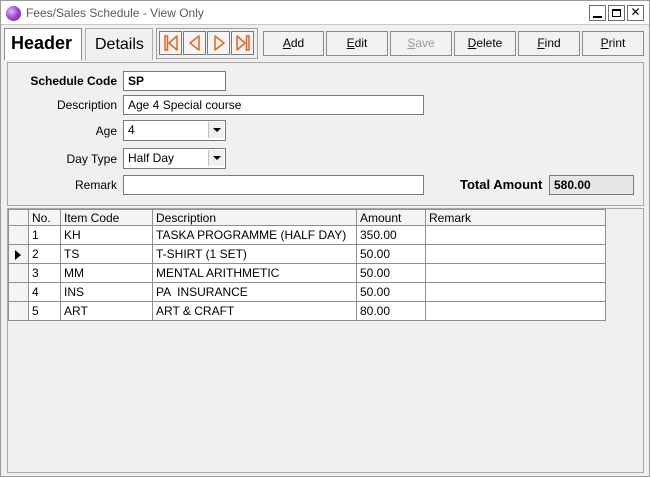 The width and height of the screenshot is (650, 477). I want to click on cell-description: PA INSURANCE, so click(254, 292).